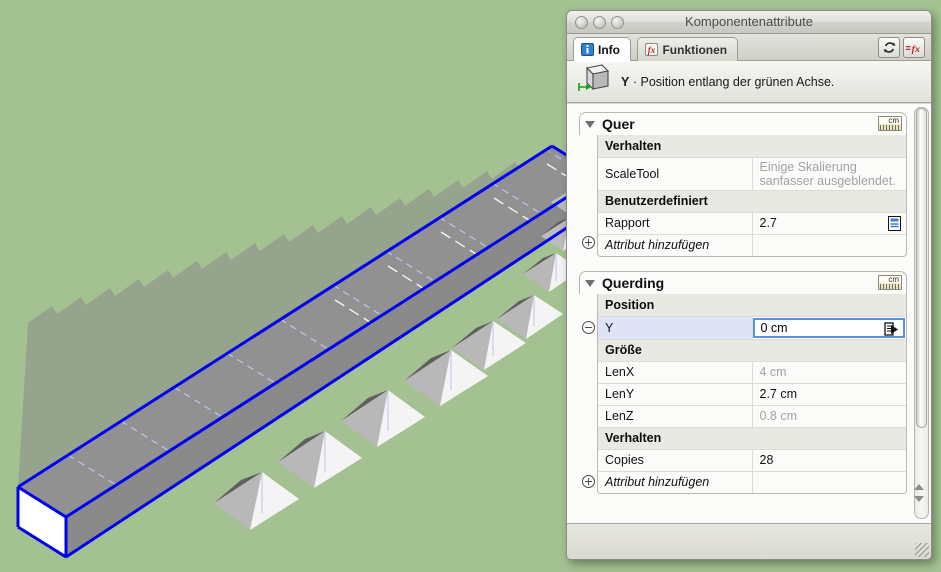  Describe the element at coordinates (675, 460) in the screenshot. I see `attribute-key: Copies` at that location.